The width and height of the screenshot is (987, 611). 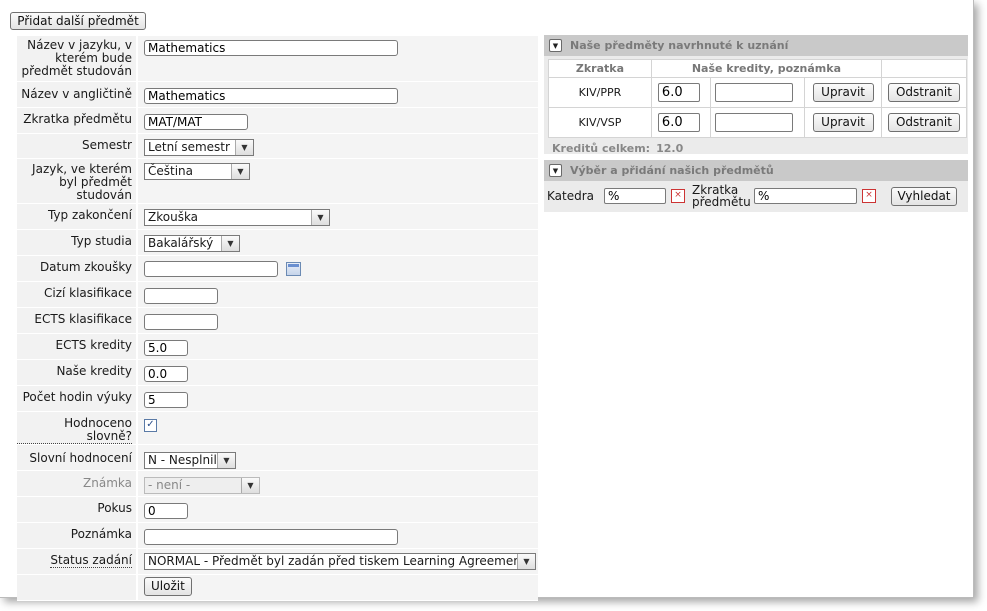 I want to click on exam-type-value: Zkouška, so click(x=173, y=217).